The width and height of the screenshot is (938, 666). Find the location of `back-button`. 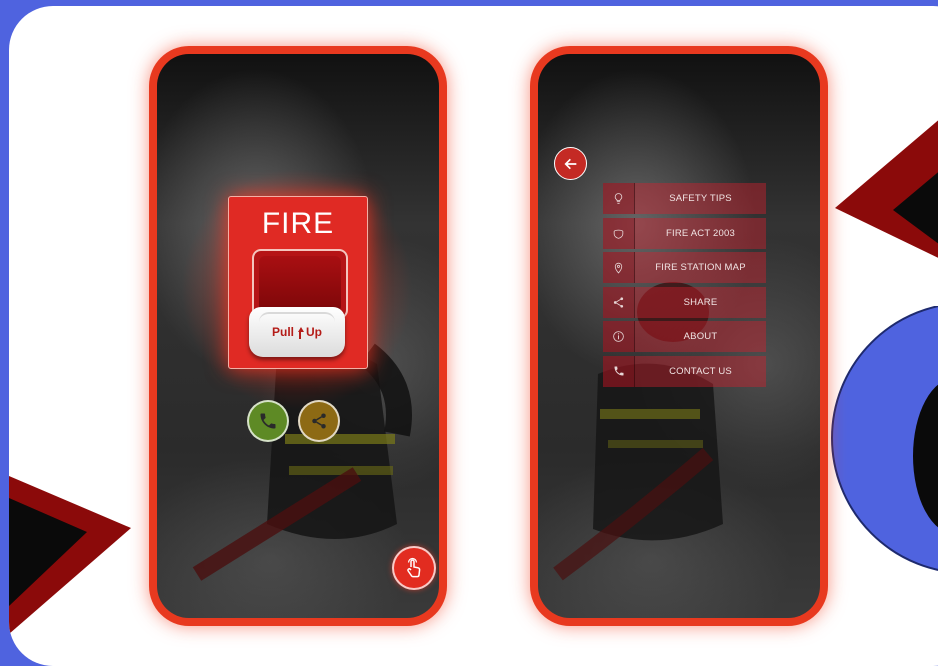

back-button is located at coordinates (570, 163).